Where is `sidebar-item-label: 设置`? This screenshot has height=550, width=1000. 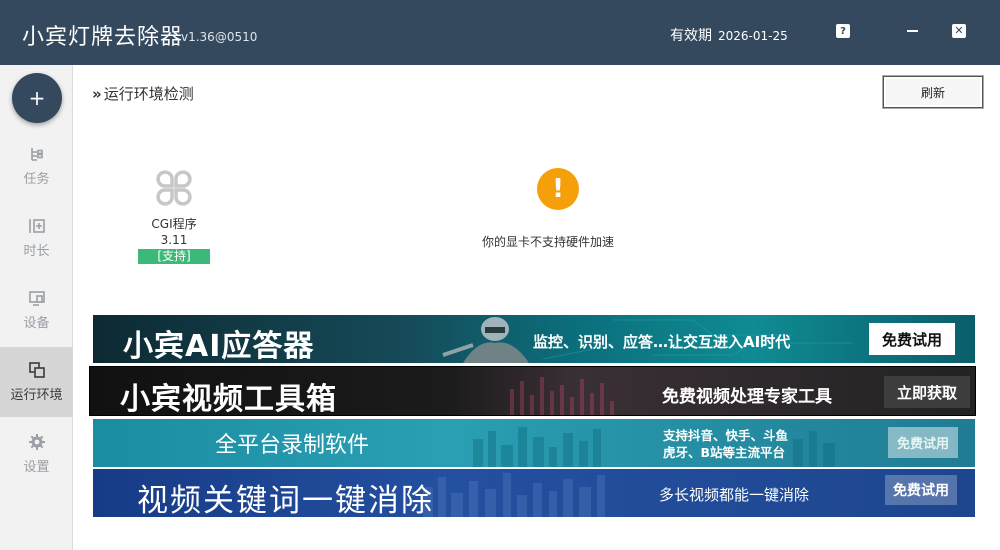
sidebar-item-label: 设置 is located at coordinates (36, 467).